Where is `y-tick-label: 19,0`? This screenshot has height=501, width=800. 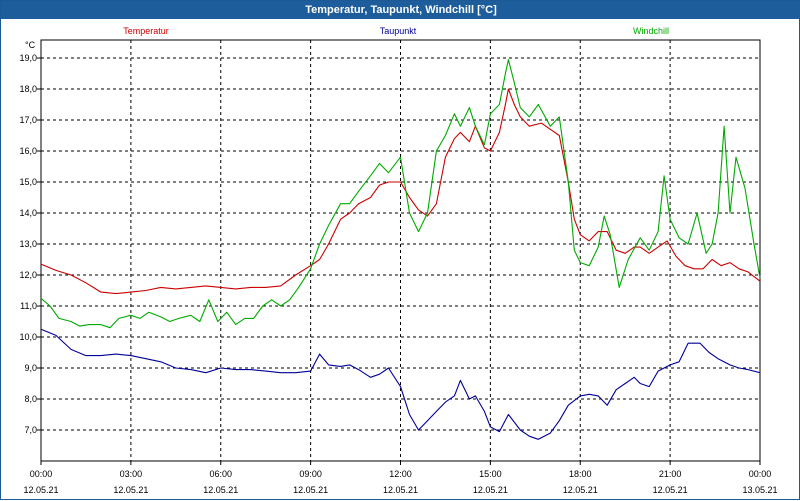 y-tick-label: 19,0 is located at coordinates (28, 58).